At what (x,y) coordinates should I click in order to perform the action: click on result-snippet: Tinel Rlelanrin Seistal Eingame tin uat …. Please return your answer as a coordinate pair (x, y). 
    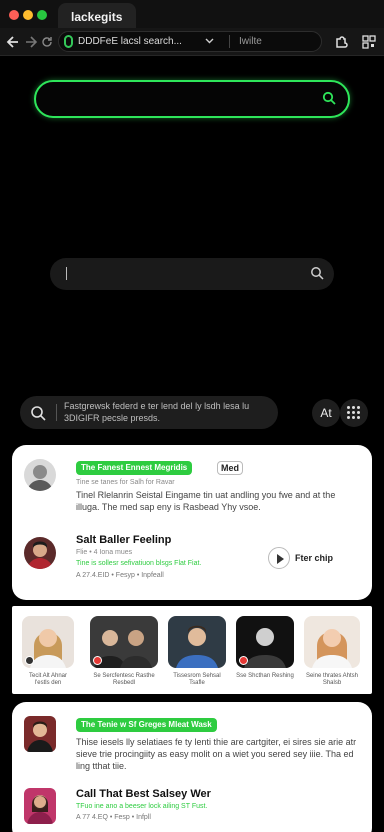
    Looking at the image, I should click on (206, 501).